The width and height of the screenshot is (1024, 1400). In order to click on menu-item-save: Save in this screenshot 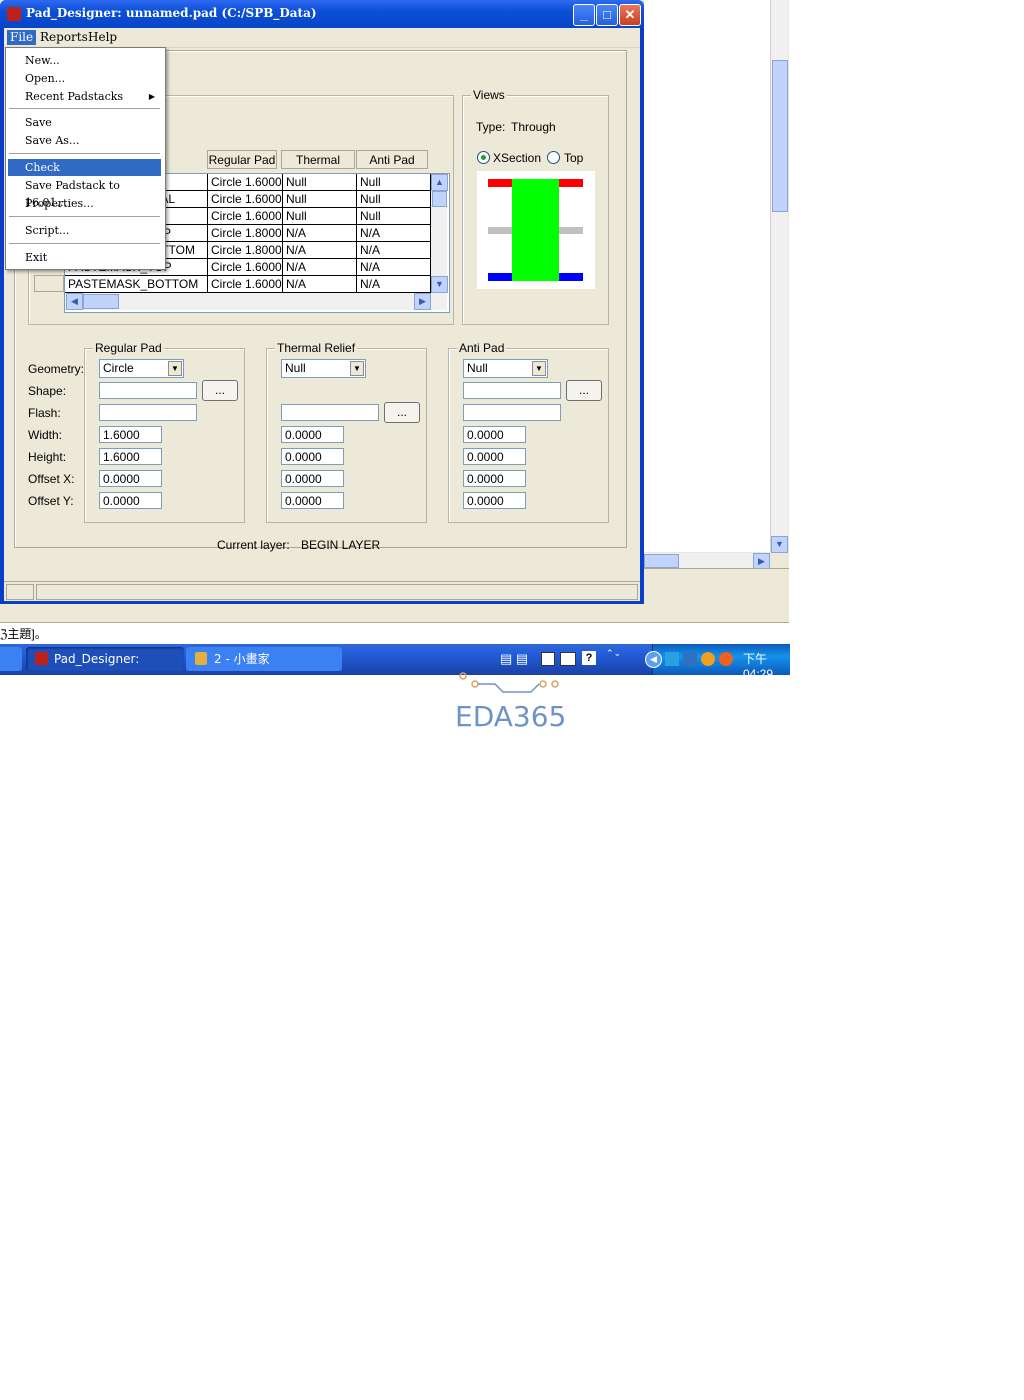, I will do `click(84, 122)`.